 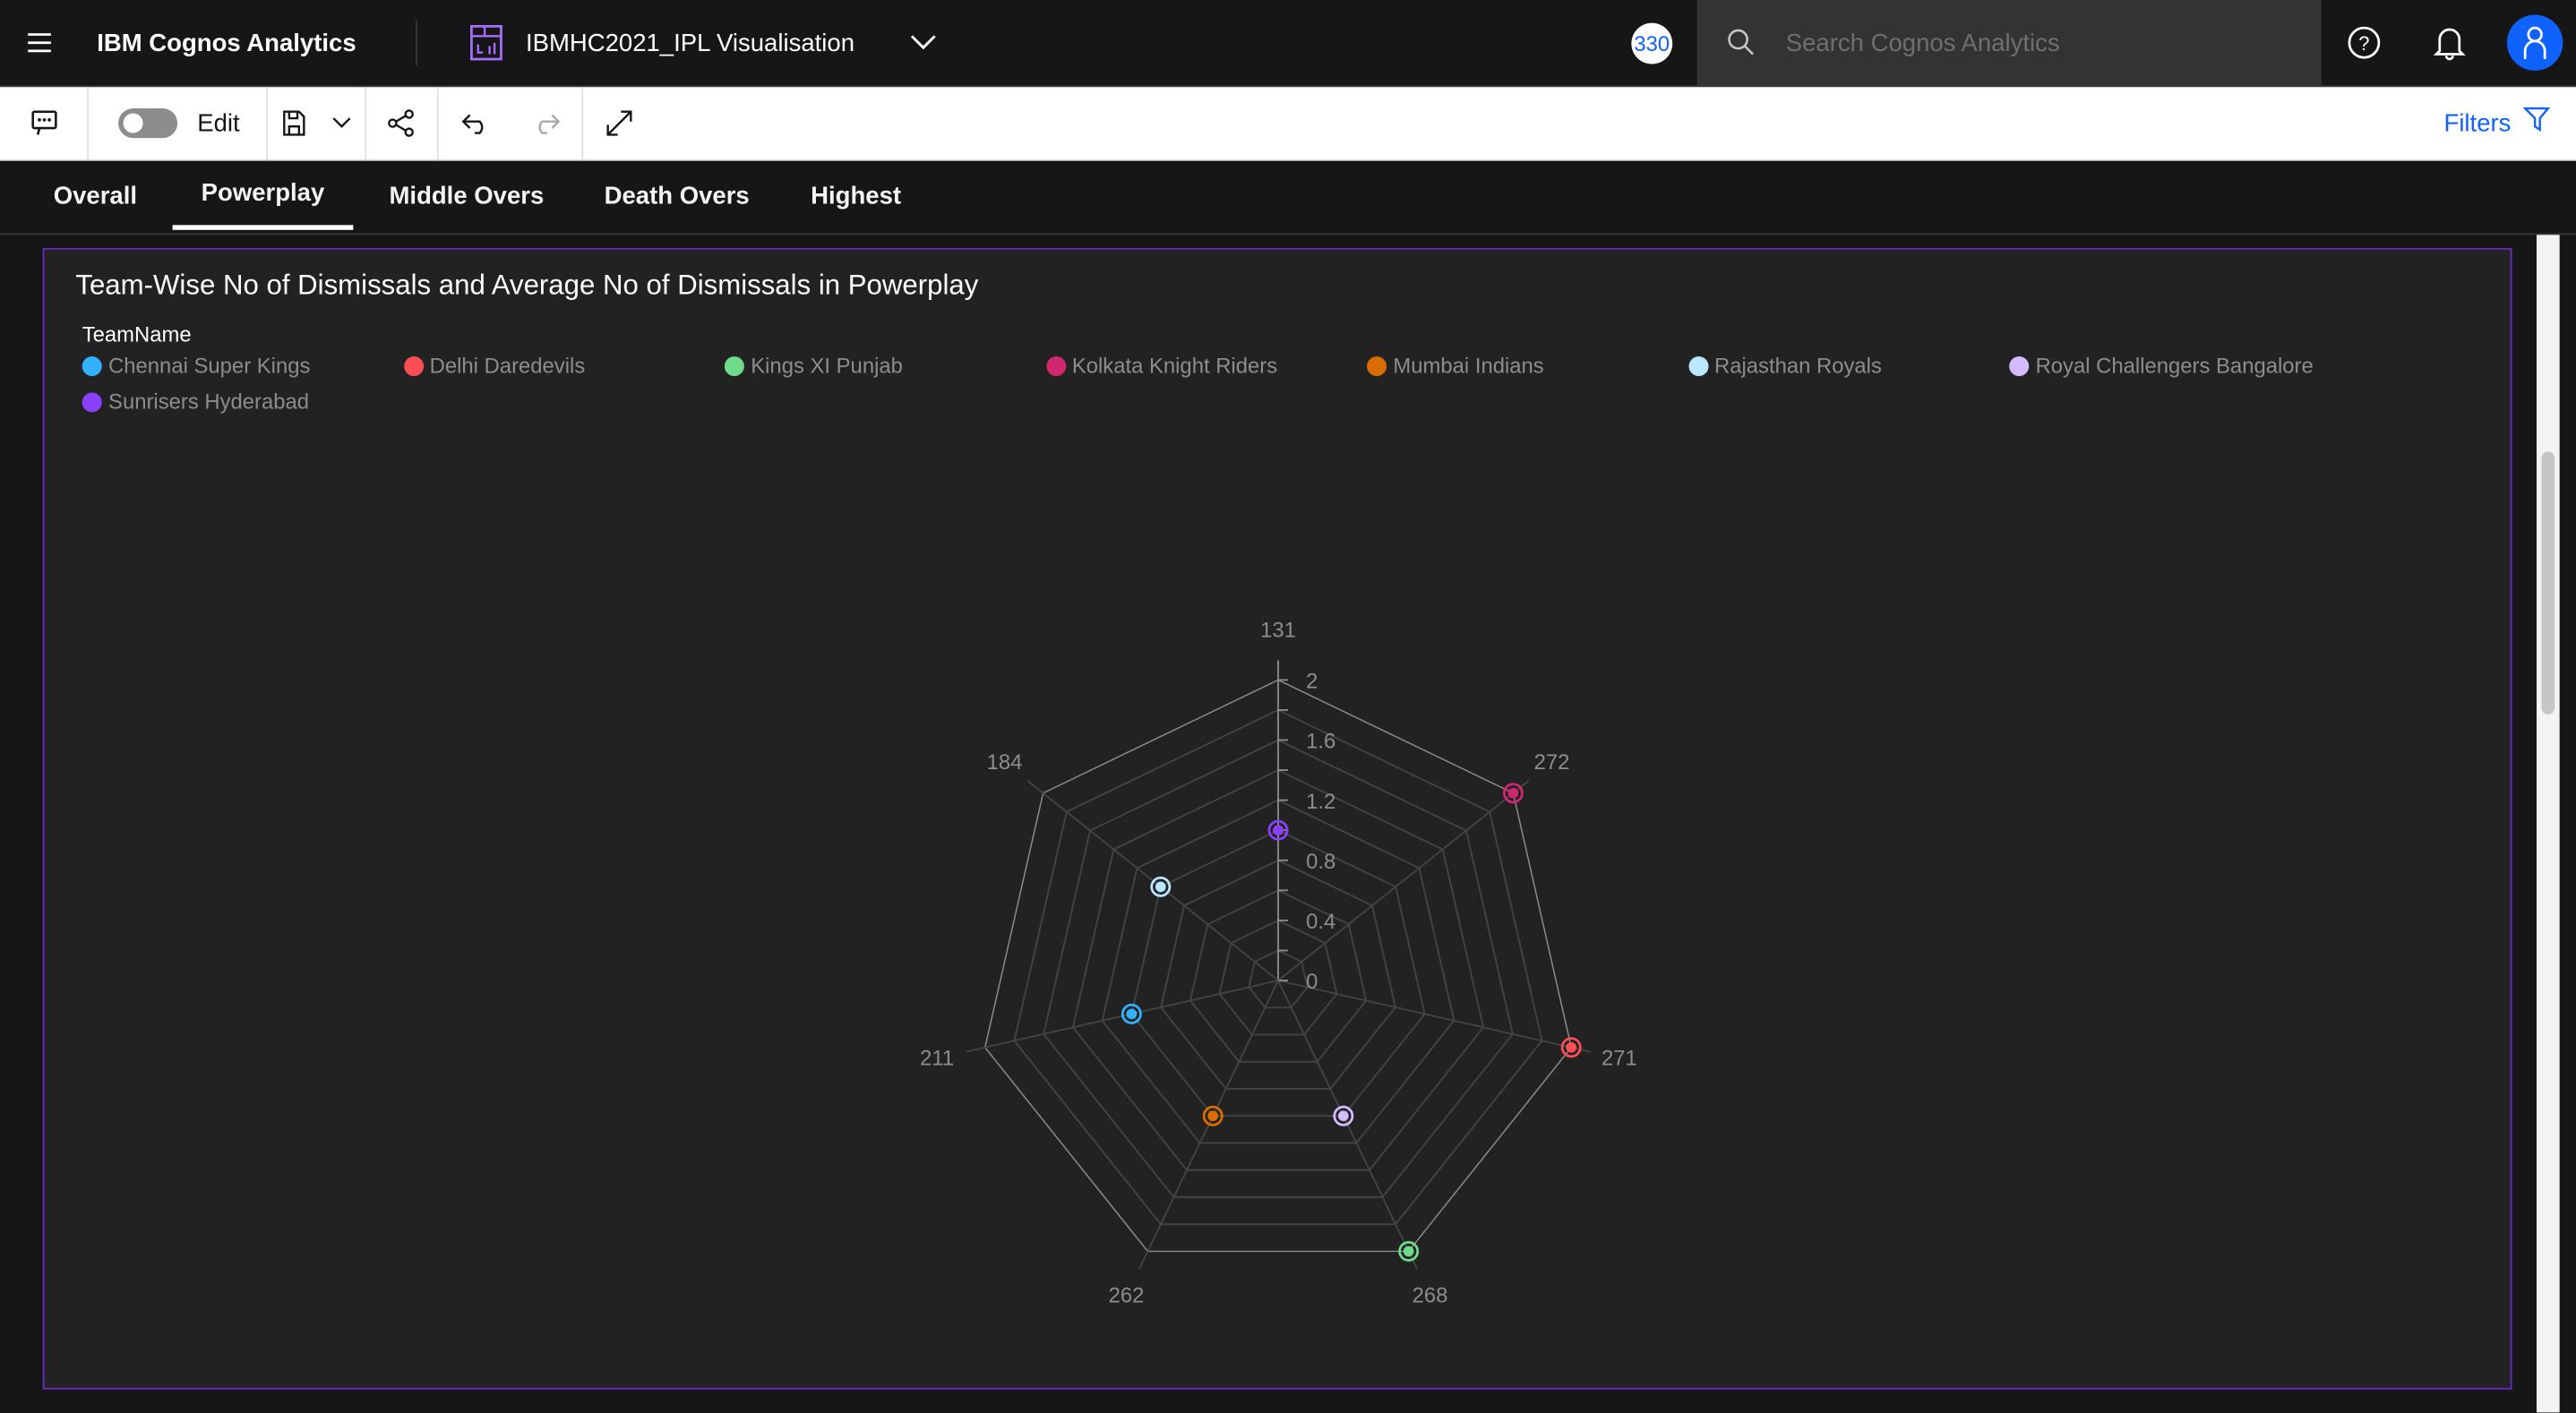 I want to click on radar-axis-label: 272, so click(x=1552, y=762).